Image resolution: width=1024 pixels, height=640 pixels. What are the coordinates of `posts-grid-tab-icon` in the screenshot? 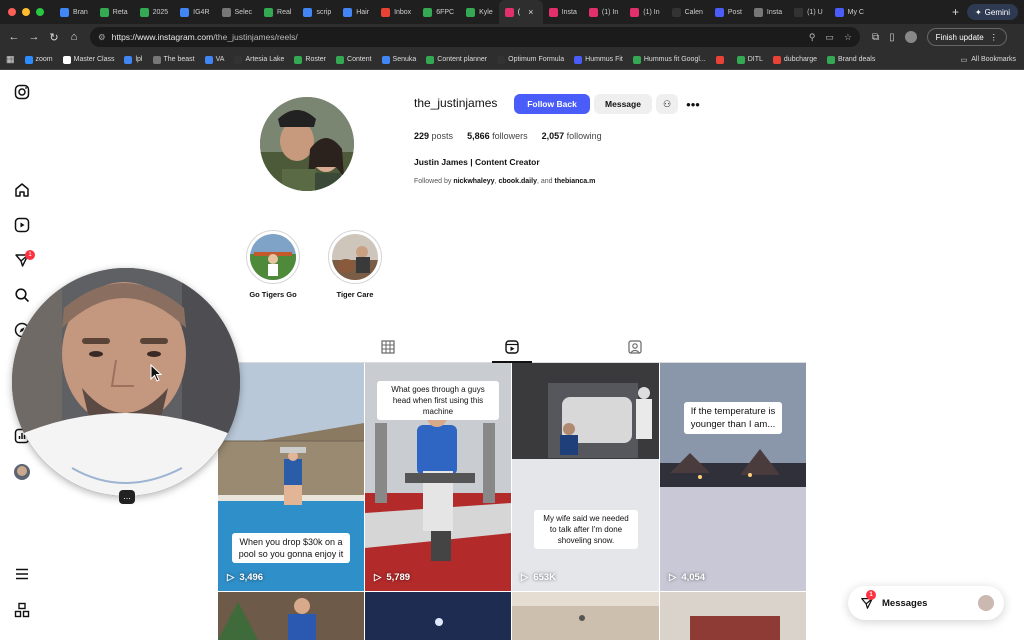 It's located at (388, 347).